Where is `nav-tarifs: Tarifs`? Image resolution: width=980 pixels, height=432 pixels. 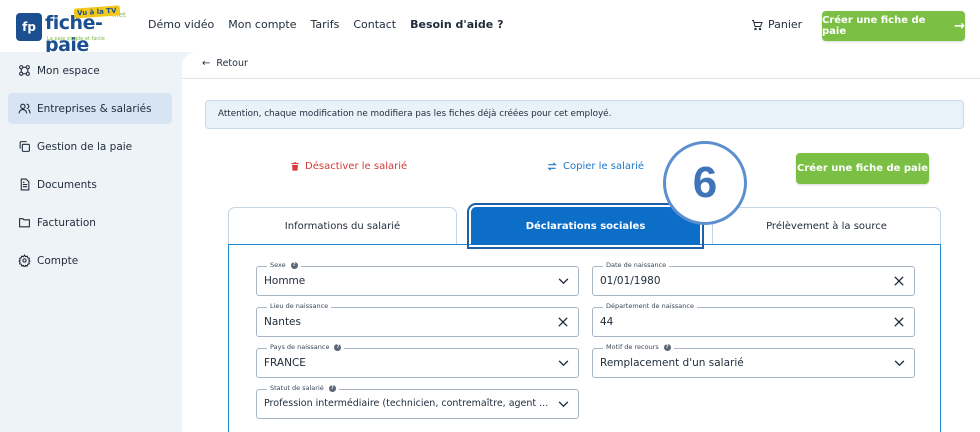
nav-tarifs: Tarifs is located at coordinates (324, 24).